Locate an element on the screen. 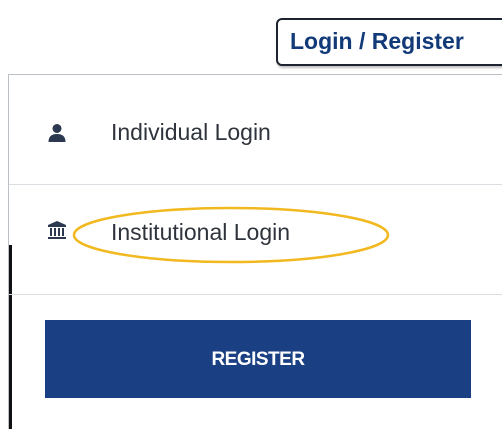 Image resolution: width=502 pixels, height=429 pixels. individual-login-label: Individual Login is located at coordinates (191, 132).